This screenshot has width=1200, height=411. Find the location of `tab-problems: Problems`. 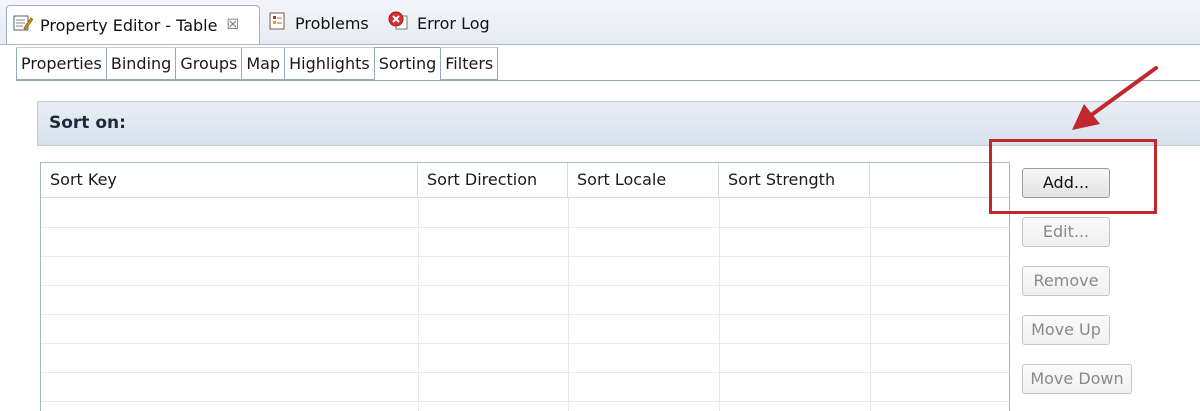

tab-problems: Problems is located at coordinates (318, 23).